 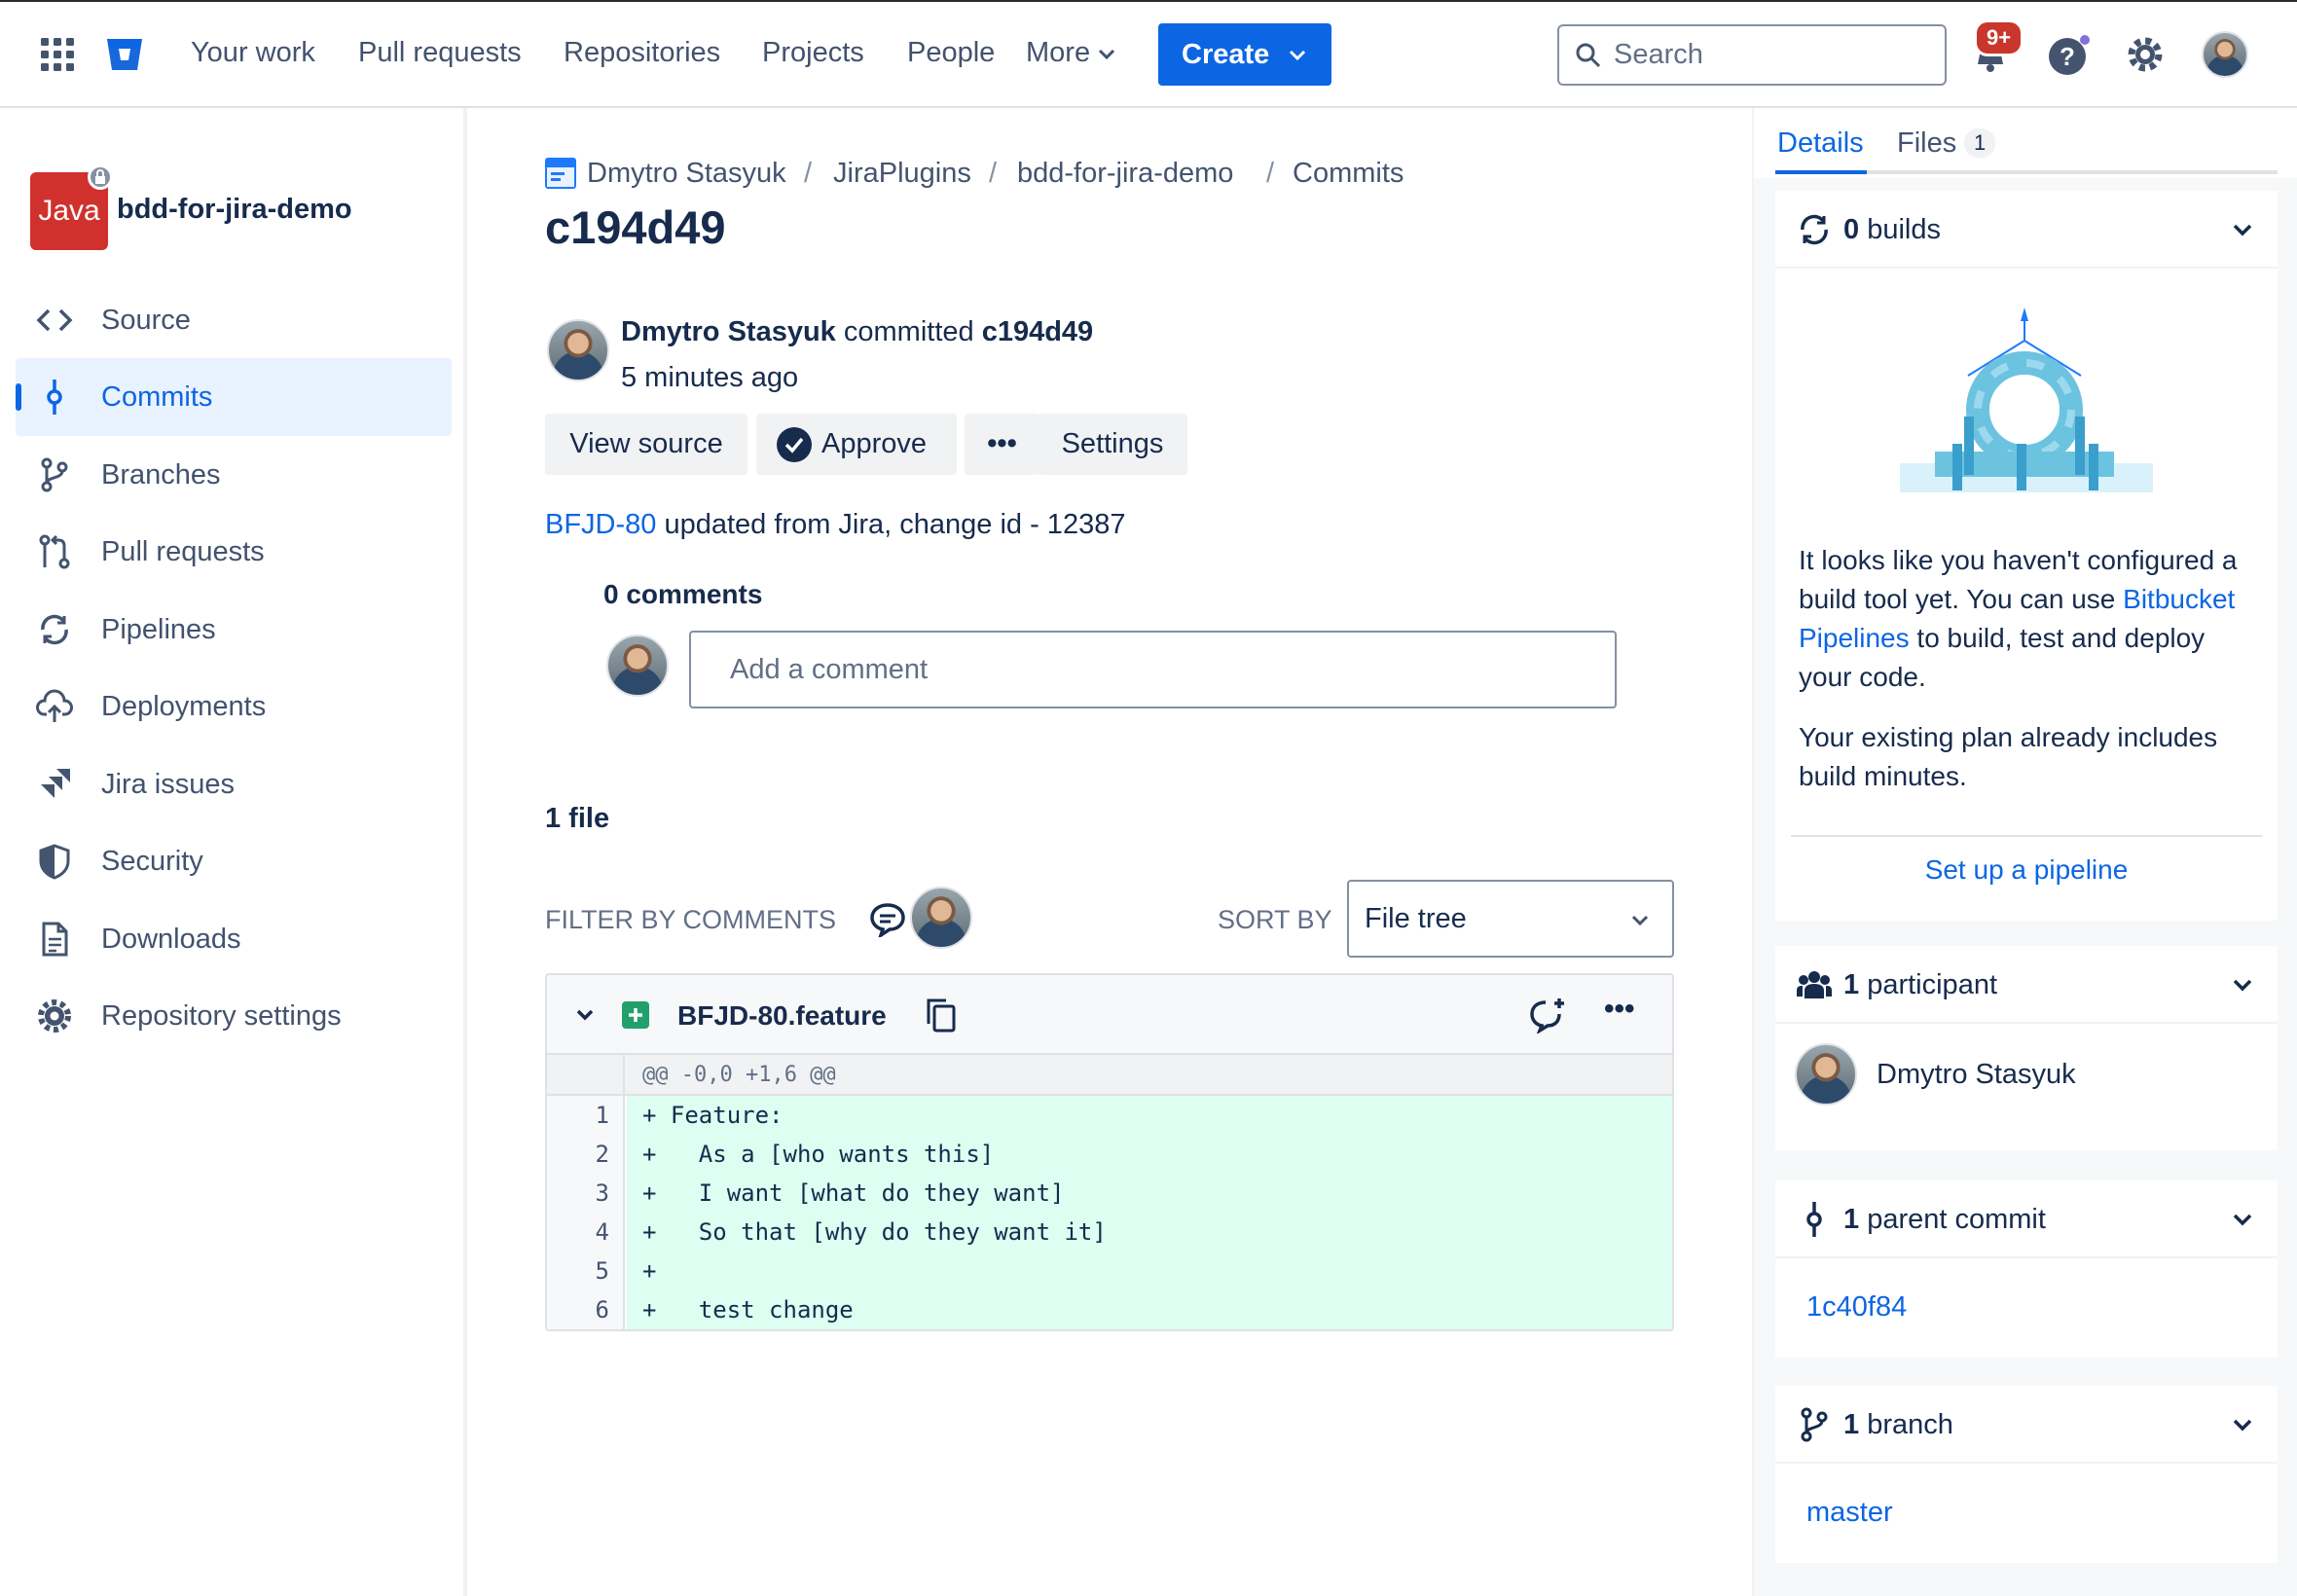 What do you see at coordinates (57, 55) in the screenshot?
I see `app-switcher-icon` at bounding box center [57, 55].